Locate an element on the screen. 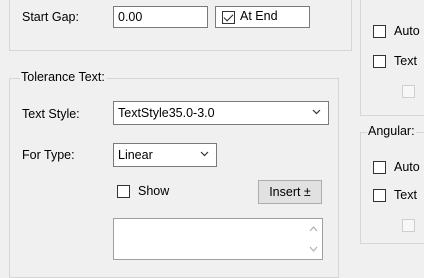 Image resolution: width=424 pixels, height=278 pixels. show-label: Show is located at coordinates (154, 191).